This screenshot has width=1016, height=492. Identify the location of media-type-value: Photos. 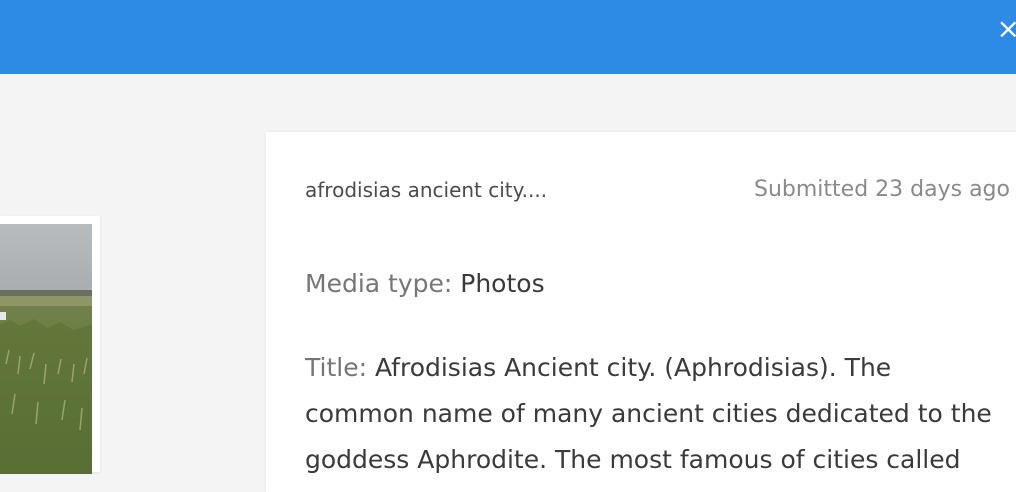
(502, 283).